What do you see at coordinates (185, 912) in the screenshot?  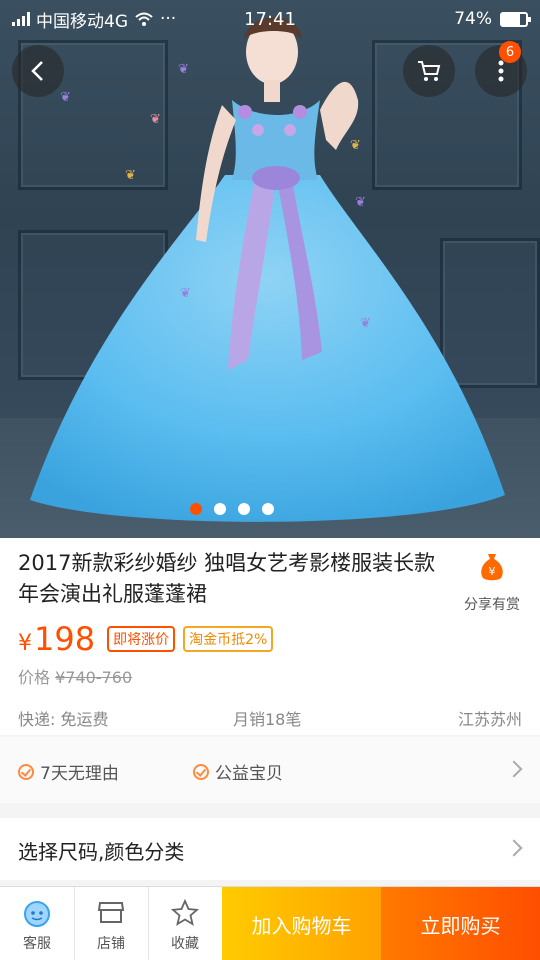 I see `star-icon` at bounding box center [185, 912].